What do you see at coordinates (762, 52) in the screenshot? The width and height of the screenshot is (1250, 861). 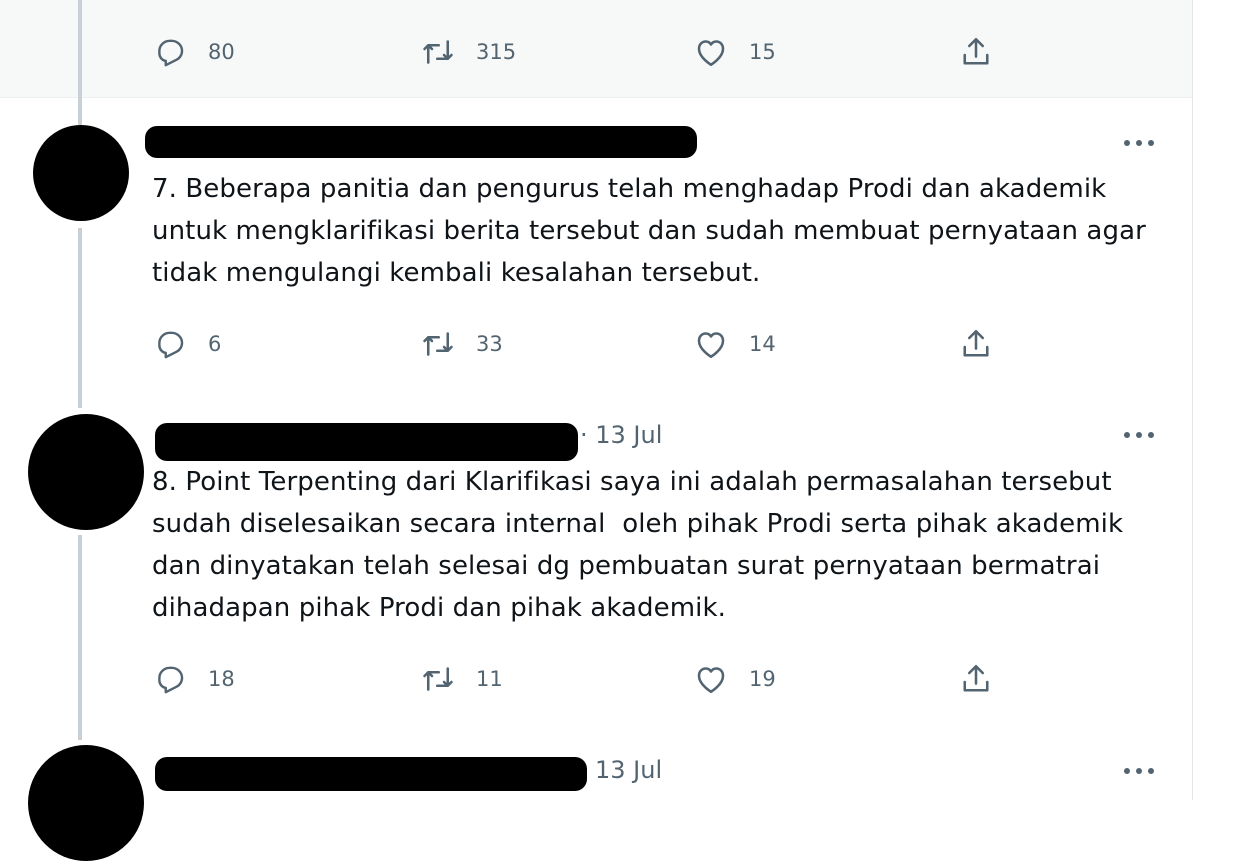 I see `like-count: 15` at bounding box center [762, 52].